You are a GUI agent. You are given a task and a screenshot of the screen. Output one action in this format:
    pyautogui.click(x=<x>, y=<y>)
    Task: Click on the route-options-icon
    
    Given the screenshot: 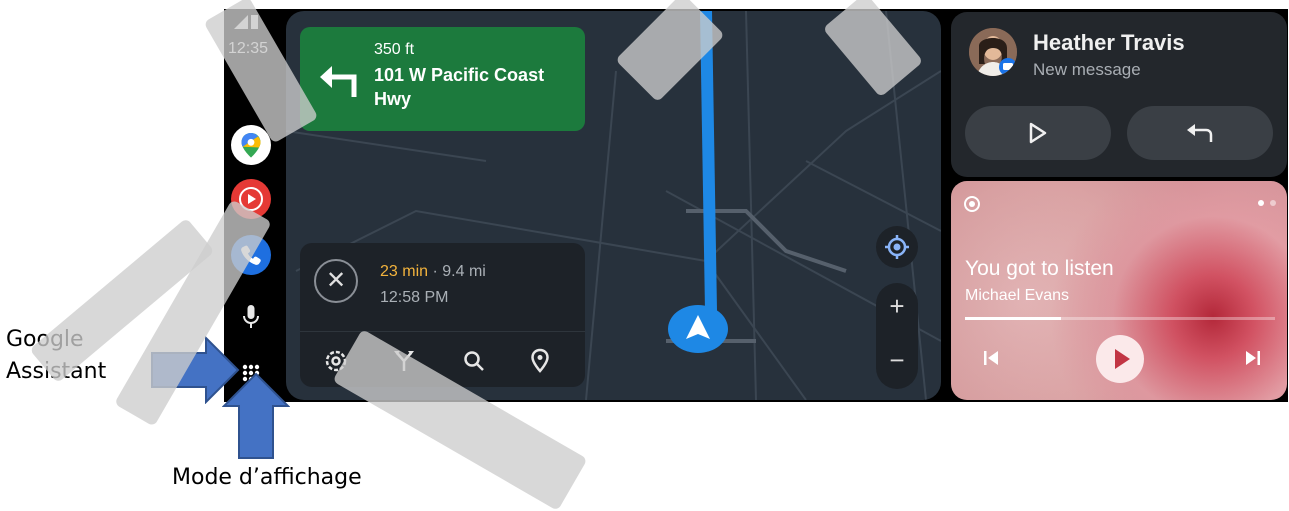 What is the action you would take?
    pyautogui.click(x=404, y=361)
    